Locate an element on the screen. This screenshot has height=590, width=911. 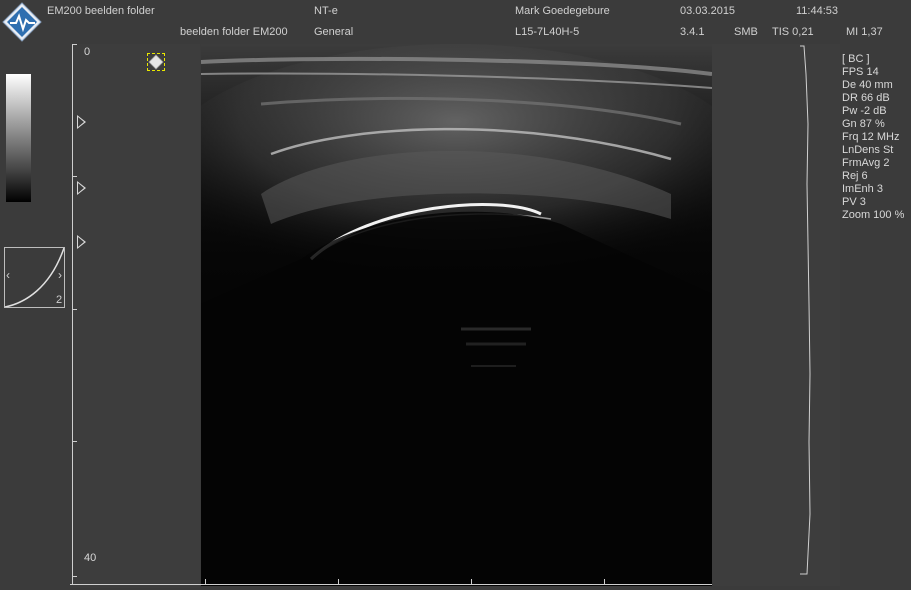
app-logo-icon is located at coordinates (22, 22).